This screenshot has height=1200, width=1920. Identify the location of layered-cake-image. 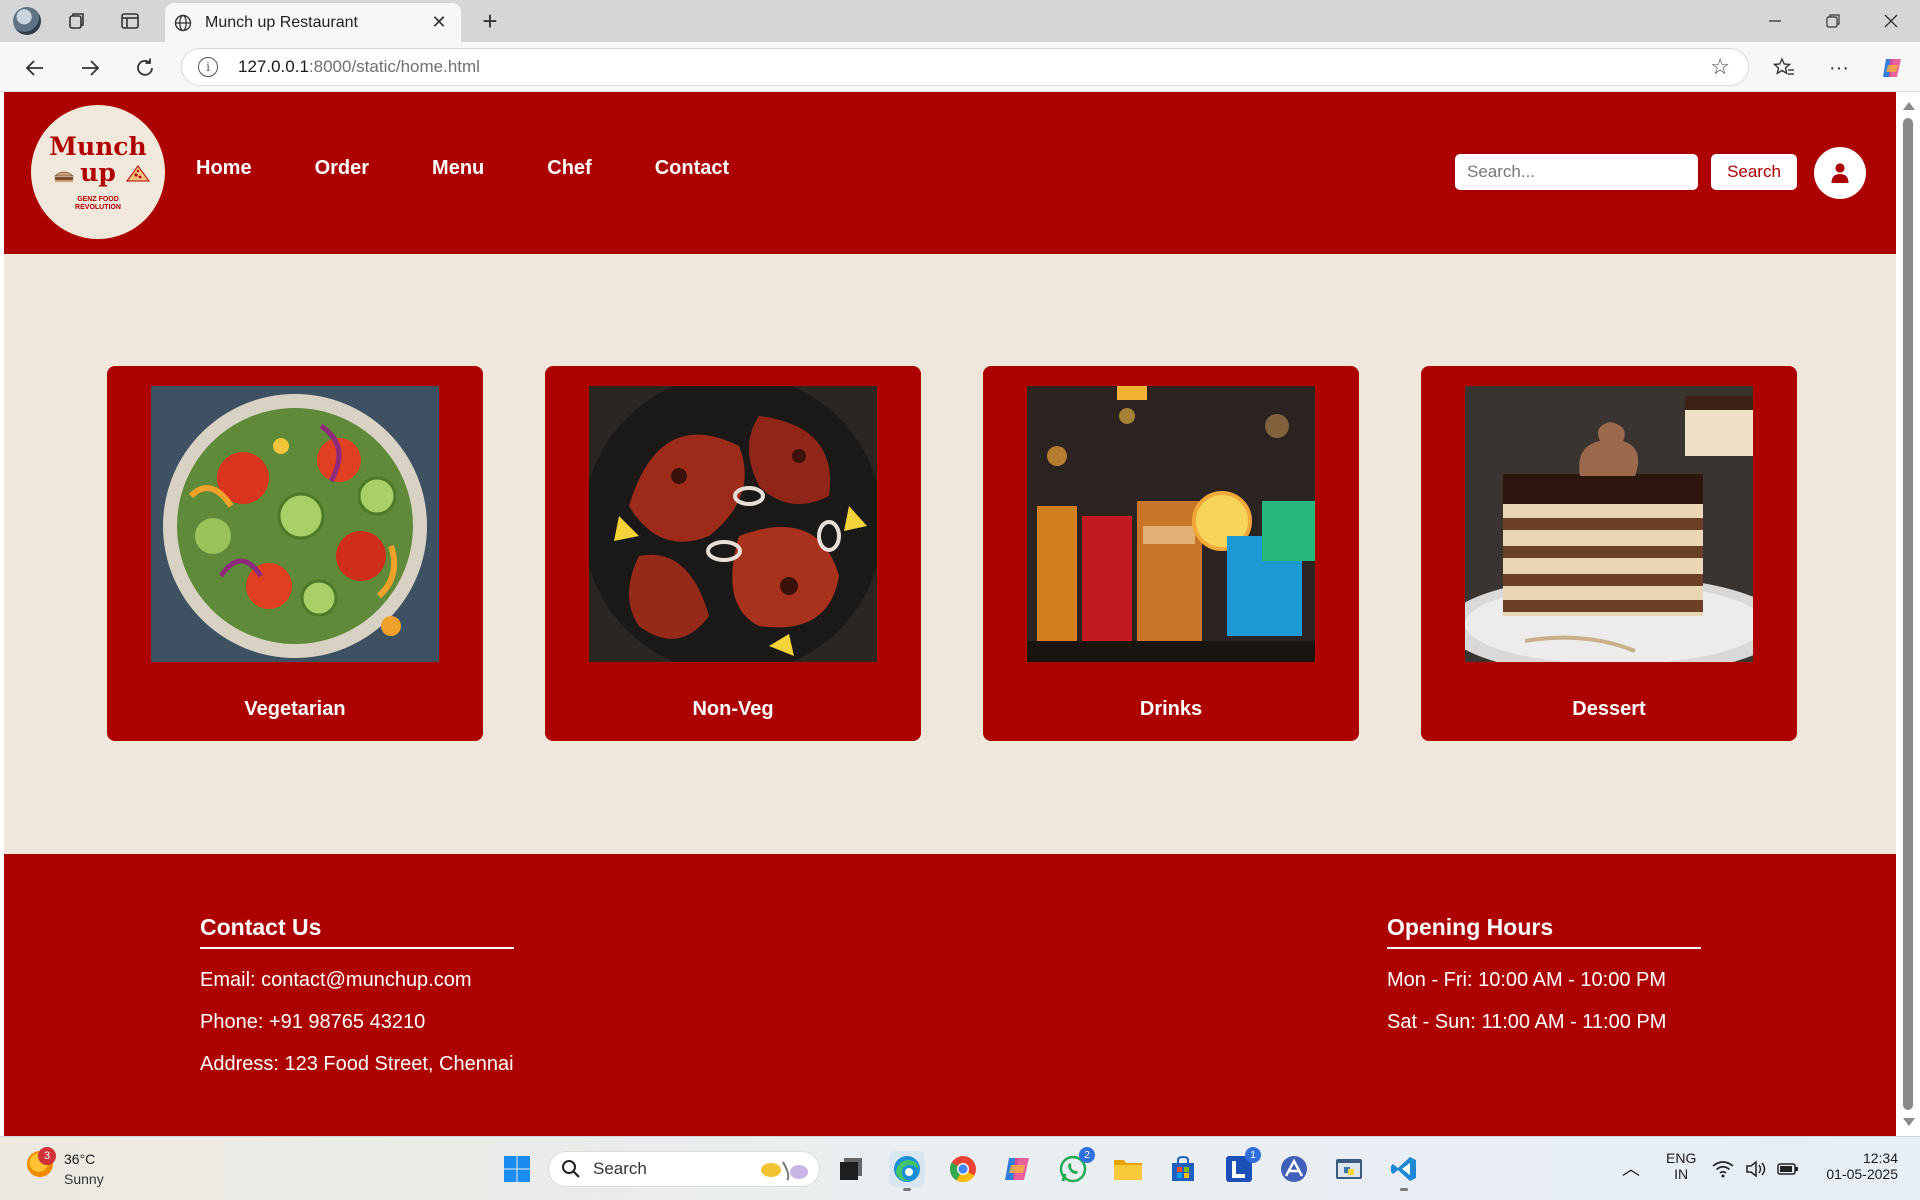
(1609, 524).